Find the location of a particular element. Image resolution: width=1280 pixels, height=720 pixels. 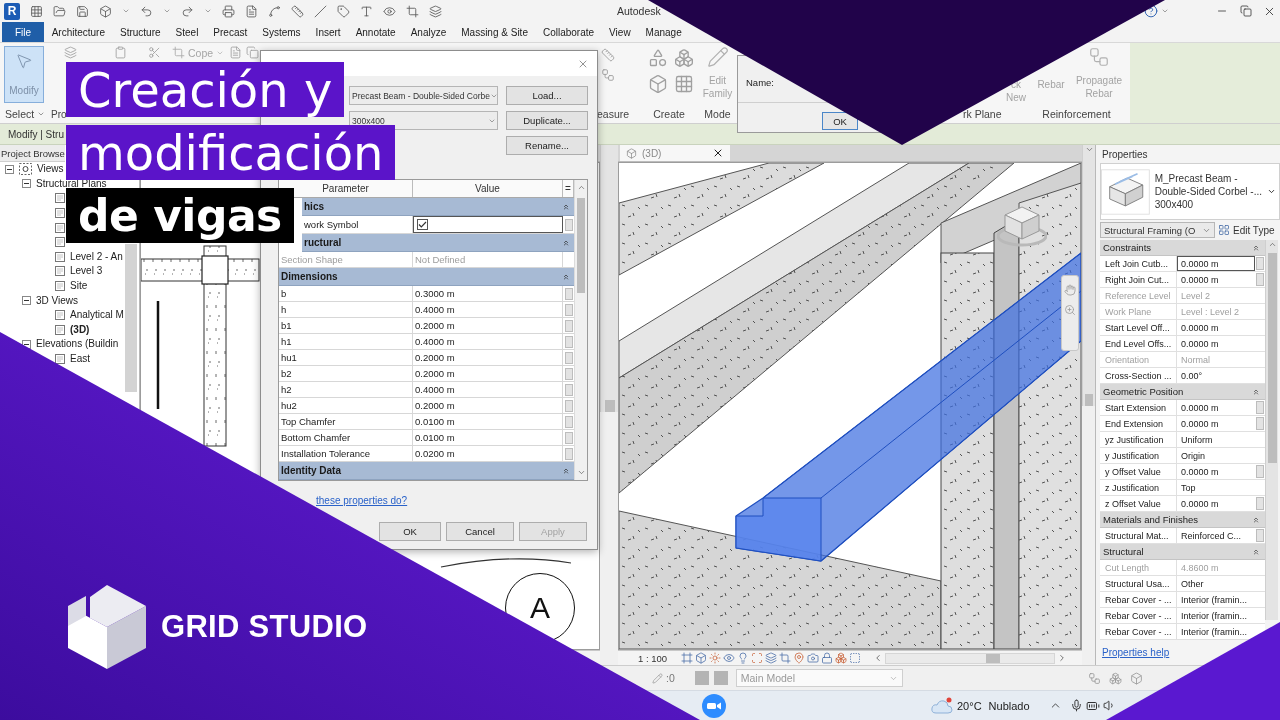

eye-icon is located at coordinates (389, 11).